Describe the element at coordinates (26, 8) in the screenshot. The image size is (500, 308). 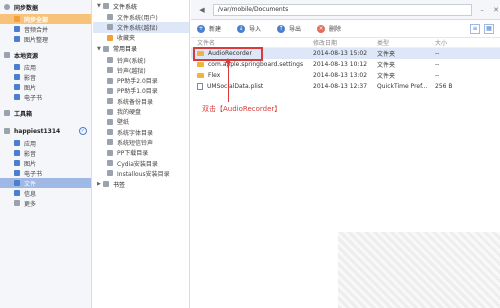
I see `sidebar-group-label: 同步数据` at that location.